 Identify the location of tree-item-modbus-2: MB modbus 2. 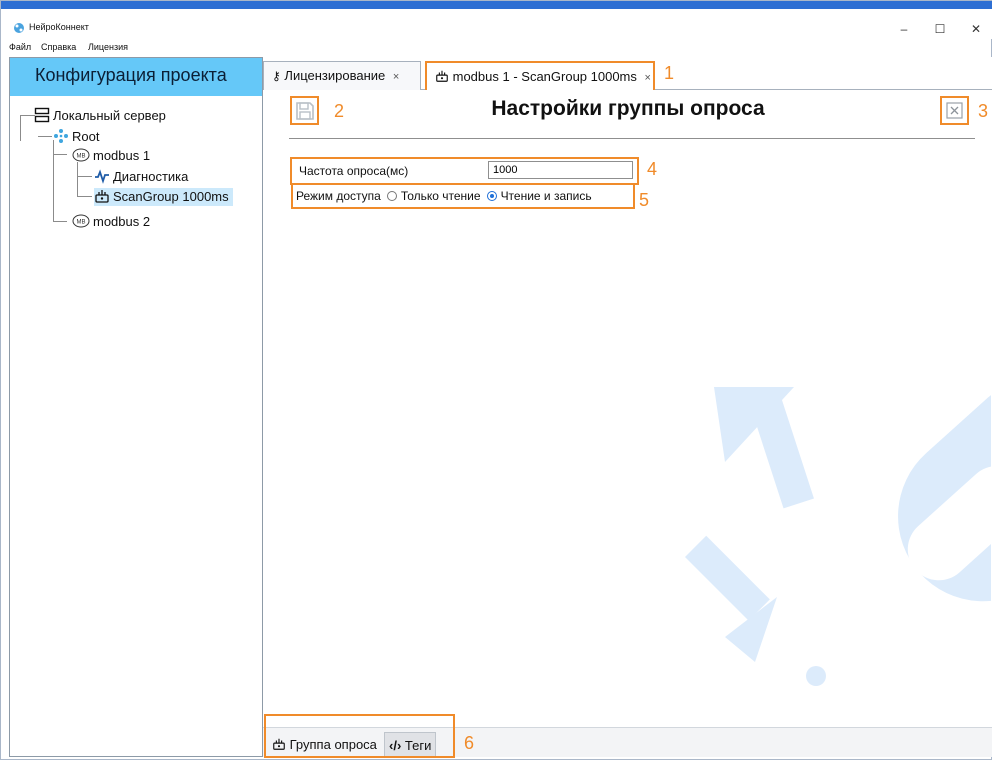
(111, 222).